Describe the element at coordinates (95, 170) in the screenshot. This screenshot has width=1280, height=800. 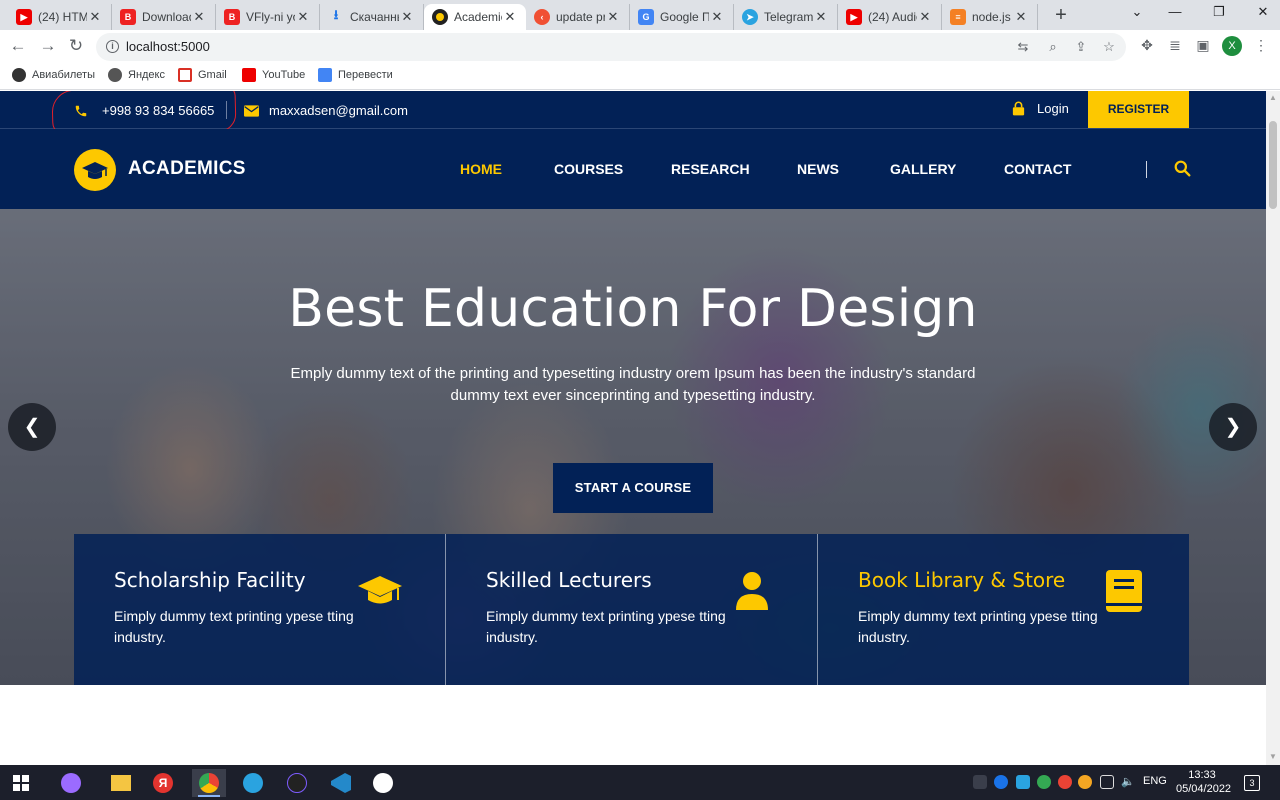
I see `logo-graduation-cap-icon` at that location.